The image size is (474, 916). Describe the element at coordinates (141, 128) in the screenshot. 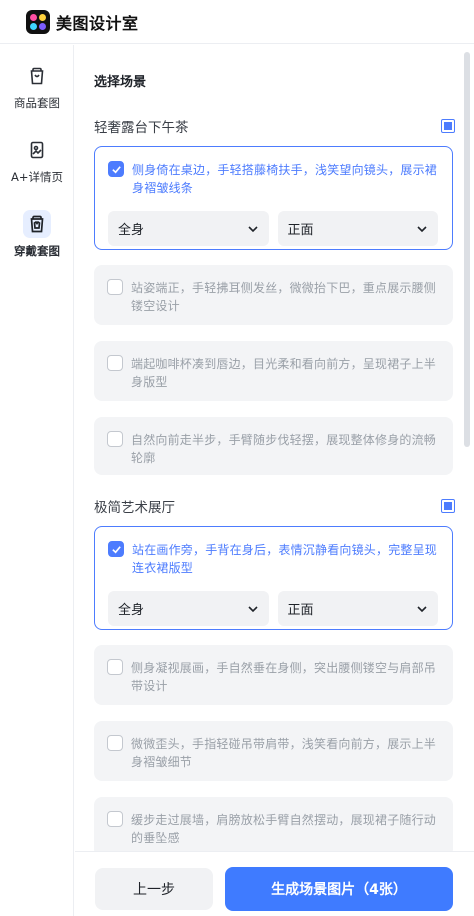

I see `scene-group-name: 轻奢露台下午茶` at that location.